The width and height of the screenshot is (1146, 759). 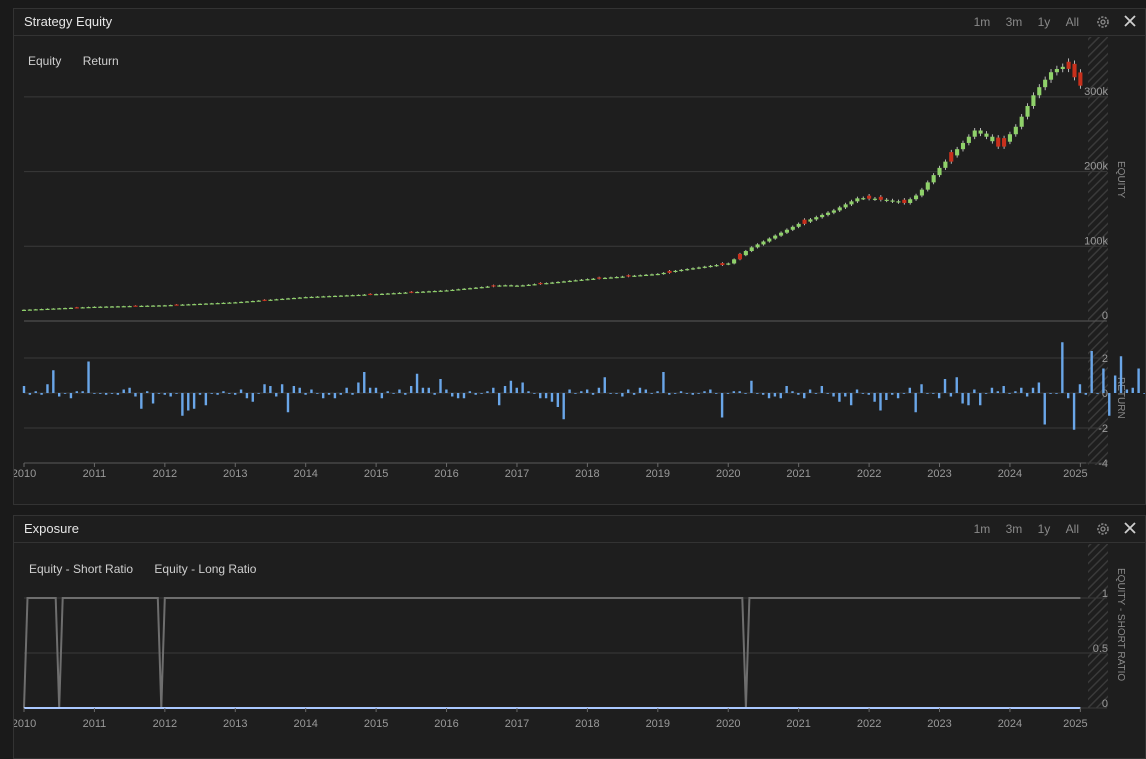 I want to click on panel-header: Exposure 1m 3m 1y All, so click(x=579, y=529).